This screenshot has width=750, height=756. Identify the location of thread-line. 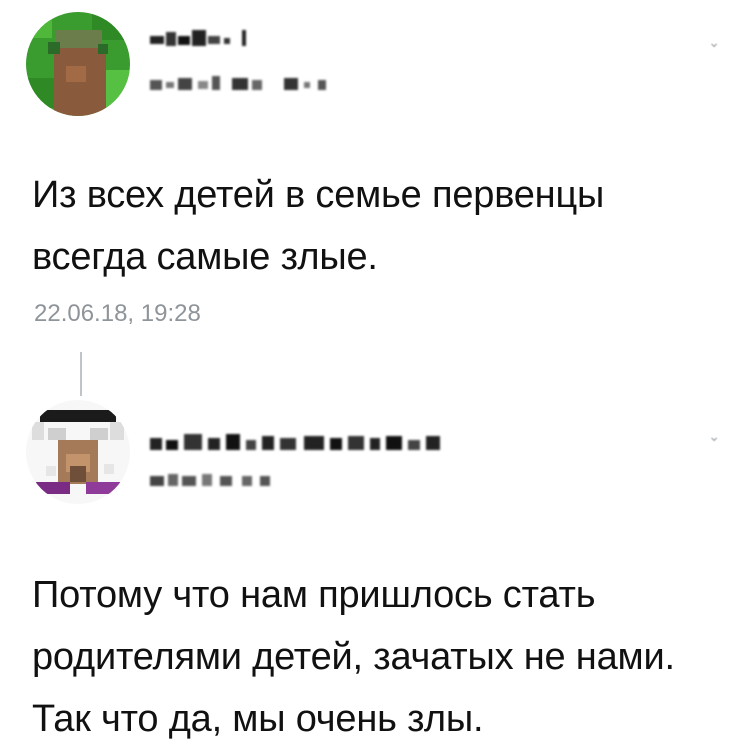
(81, 374).